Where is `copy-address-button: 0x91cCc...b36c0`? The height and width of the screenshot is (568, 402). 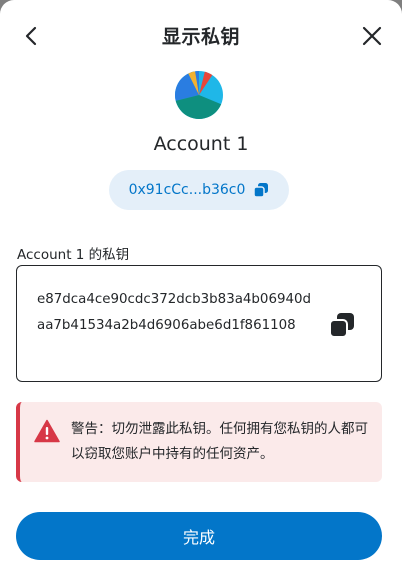
copy-address-button: 0x91cCc...b36c0 is located at coordinates (199, 190).